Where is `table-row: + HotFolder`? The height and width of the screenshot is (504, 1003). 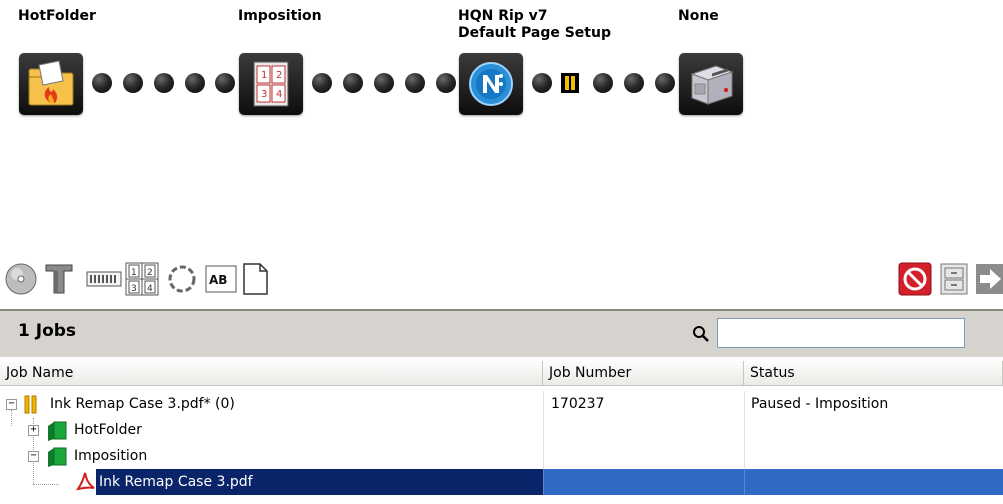
table-row: + HotFolder is located at coordinates (501, 430).